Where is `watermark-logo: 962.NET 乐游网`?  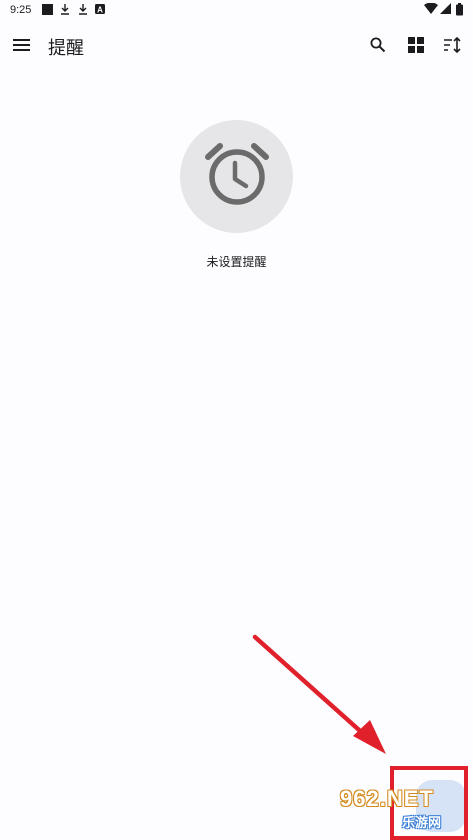
watermark-logo: 962.NET 乐游网 is located at coordinates (392, 811).